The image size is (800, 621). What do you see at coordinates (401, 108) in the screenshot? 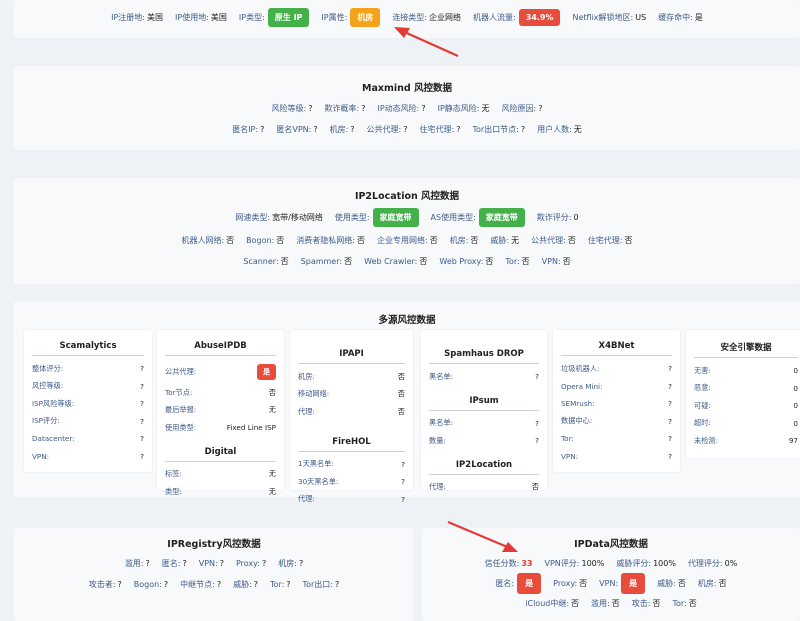
I see `field-ip-2: IP动态风险:?` at bounding box center [401, 108].